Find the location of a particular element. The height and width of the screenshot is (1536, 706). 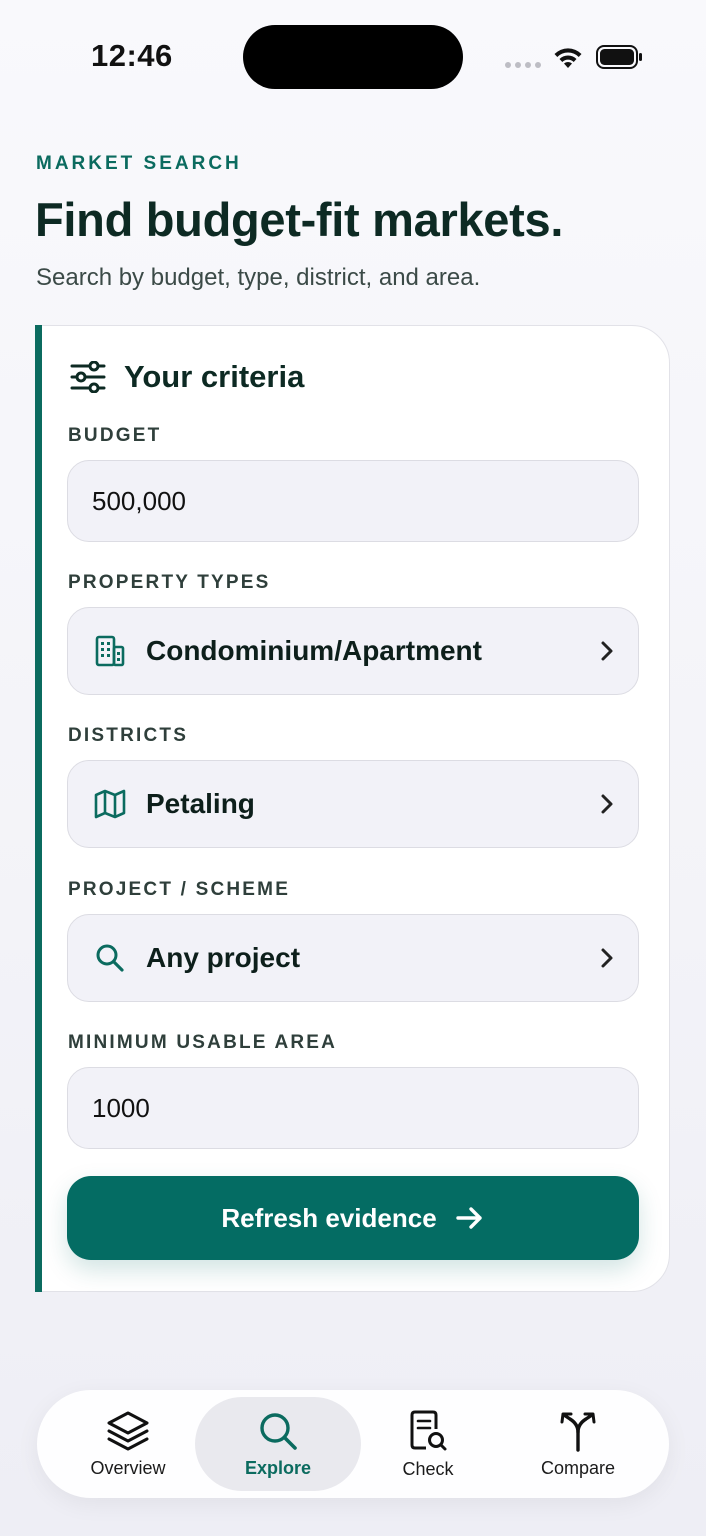

tab-check-label: Check is located at coordinates (428, 1468).